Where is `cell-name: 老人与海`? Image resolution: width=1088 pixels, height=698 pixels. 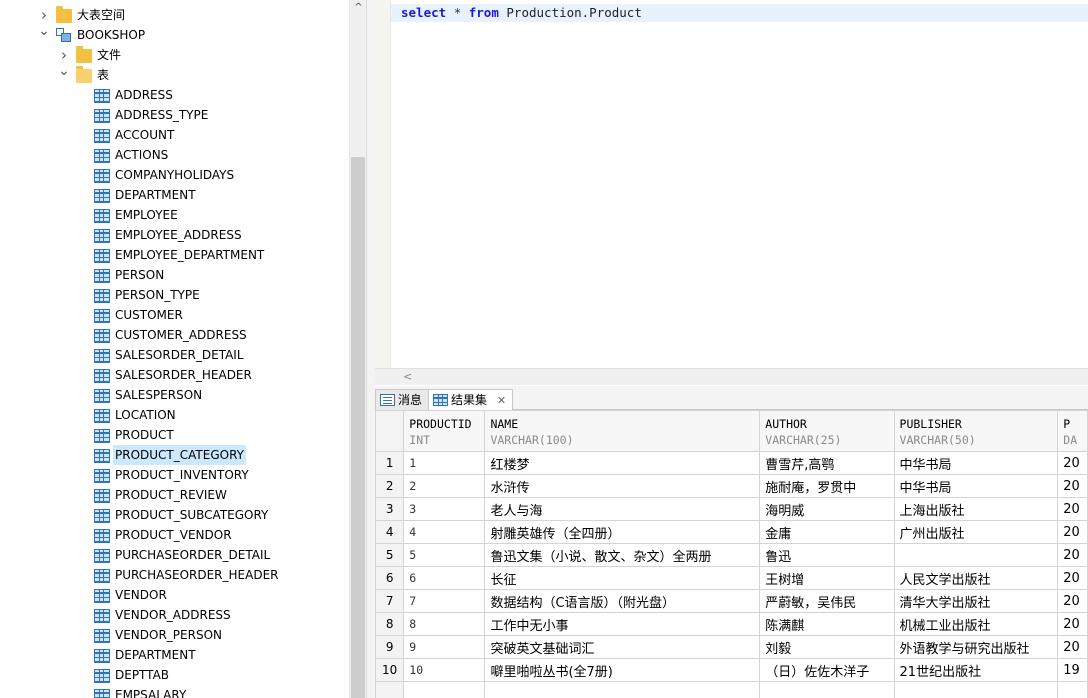 cell-name: 老人与海 is located at coordinates (622, 509).